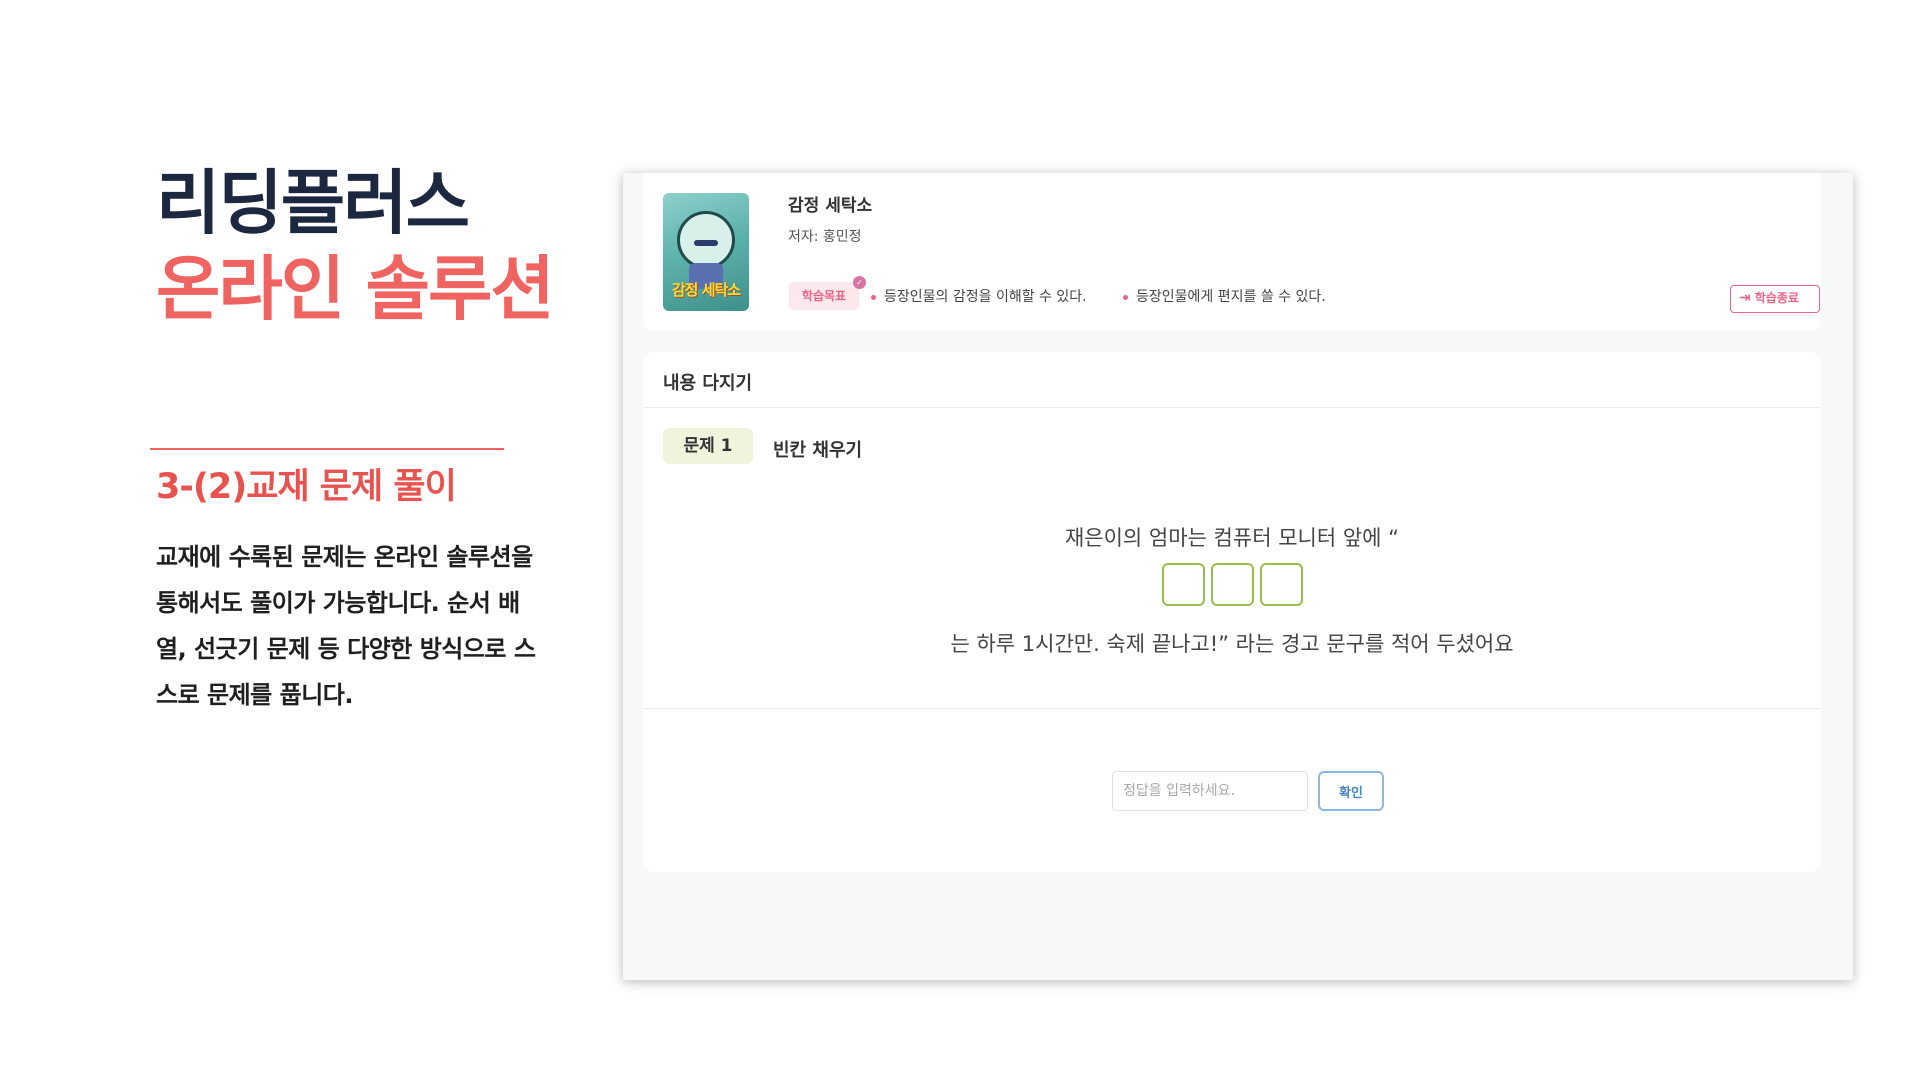 The image size is (1920, 1080). Describe the element at coordinates (824, 296) in the screenshot. I see `learning-goal-badge: 학습목표` at that location.